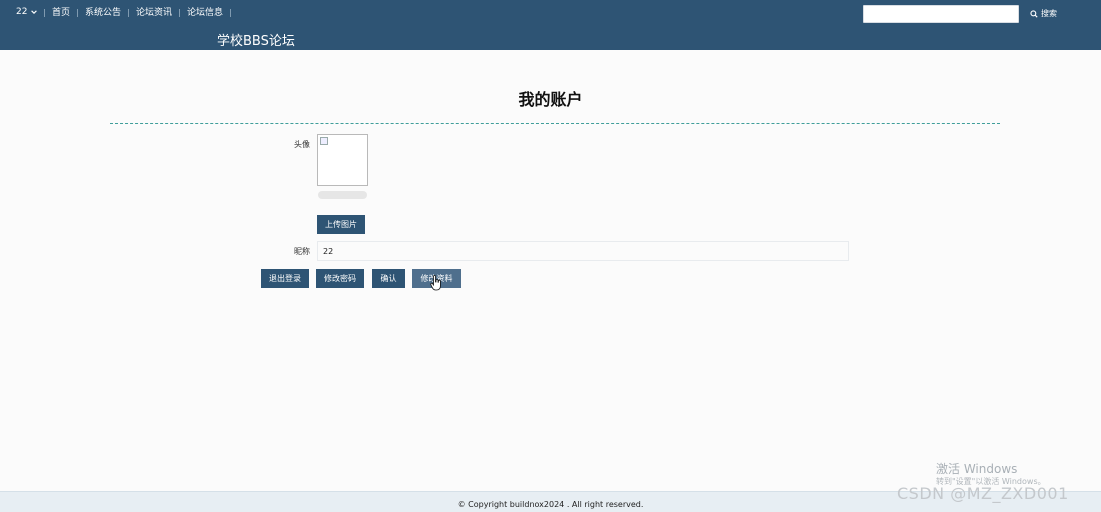 This screenshot has height=512, width=1101. I want to click on top-header: 22 首页 系统公告 论坛资讯 论坛信息 搜索 学校BBS论坛, so click(550, 25).